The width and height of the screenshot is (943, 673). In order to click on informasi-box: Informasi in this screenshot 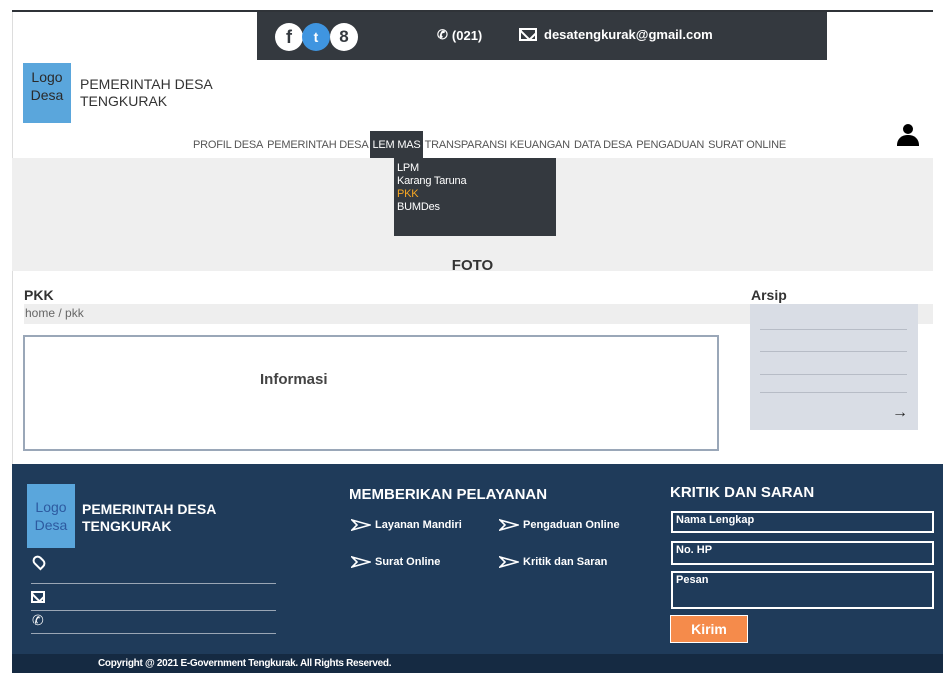, I will do `click(371, 393)`.